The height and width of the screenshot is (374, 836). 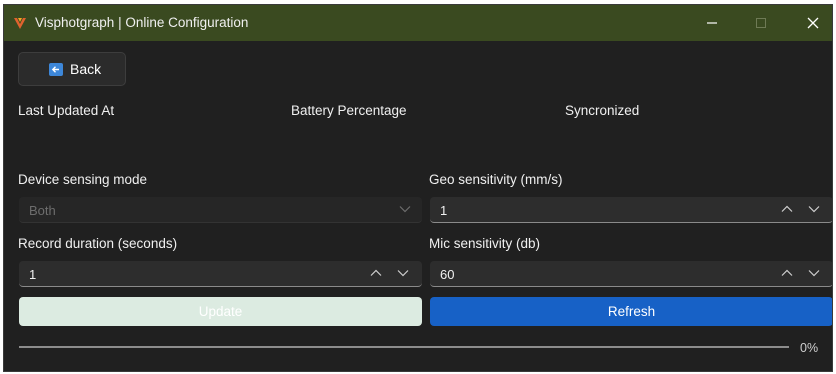 What do you see at coordinates (142, 22) in the screenshot?
I see `window-title: Visphotgraph | Online Configuration` at bounding box center [142, 22].